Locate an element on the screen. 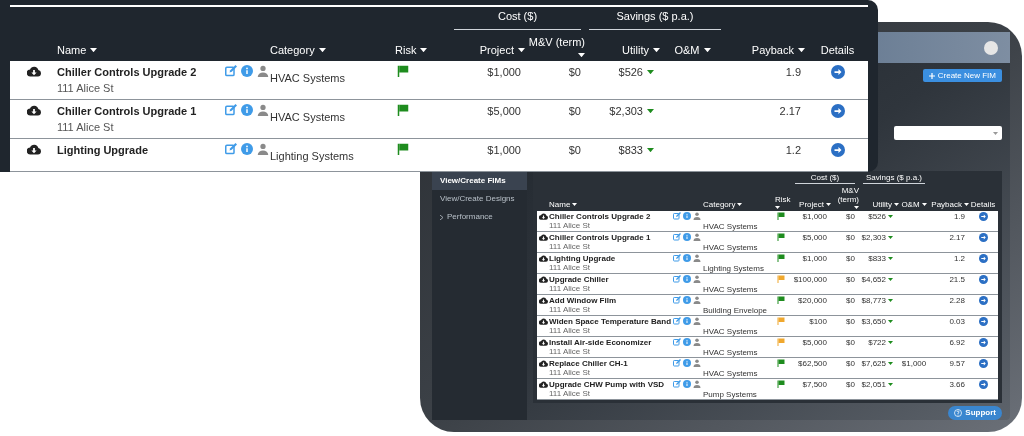  payback-value: 9.57 is located at coordinates (957, 363).